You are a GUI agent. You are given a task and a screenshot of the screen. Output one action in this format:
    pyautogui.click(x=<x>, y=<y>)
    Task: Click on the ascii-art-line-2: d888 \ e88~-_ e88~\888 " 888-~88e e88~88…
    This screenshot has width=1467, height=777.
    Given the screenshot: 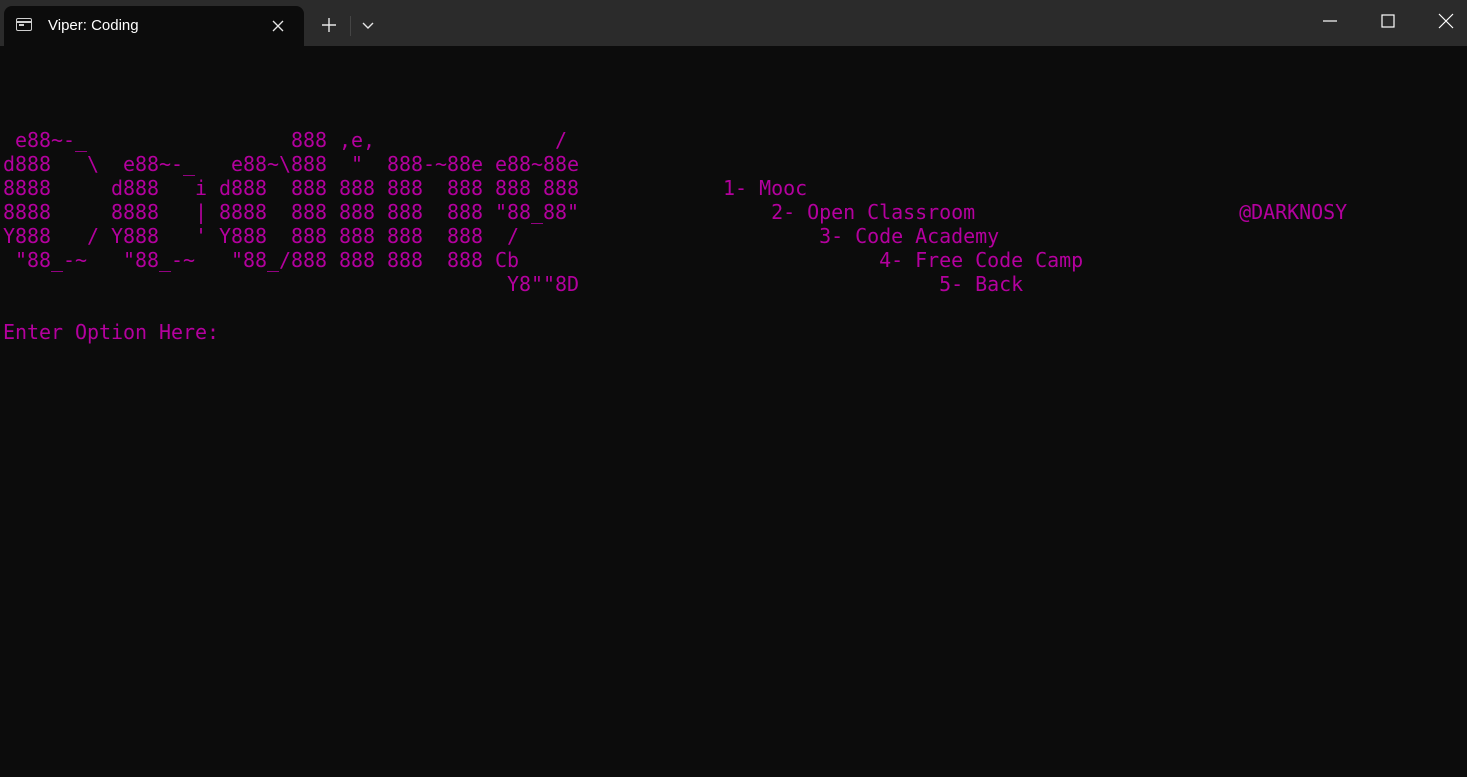 What is the action you would take?
    pyautogui.click(x=291, y=164)
    